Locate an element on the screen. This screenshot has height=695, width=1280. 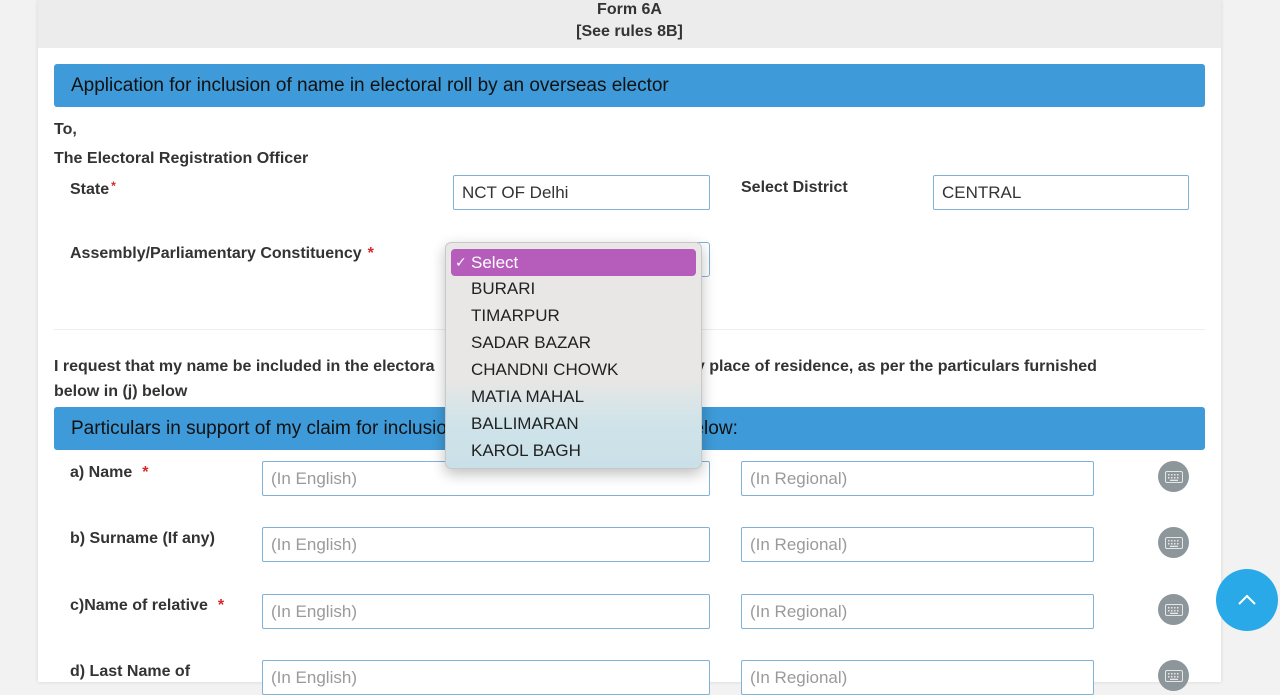
state-label: State * is located at coordinates (93, 189).